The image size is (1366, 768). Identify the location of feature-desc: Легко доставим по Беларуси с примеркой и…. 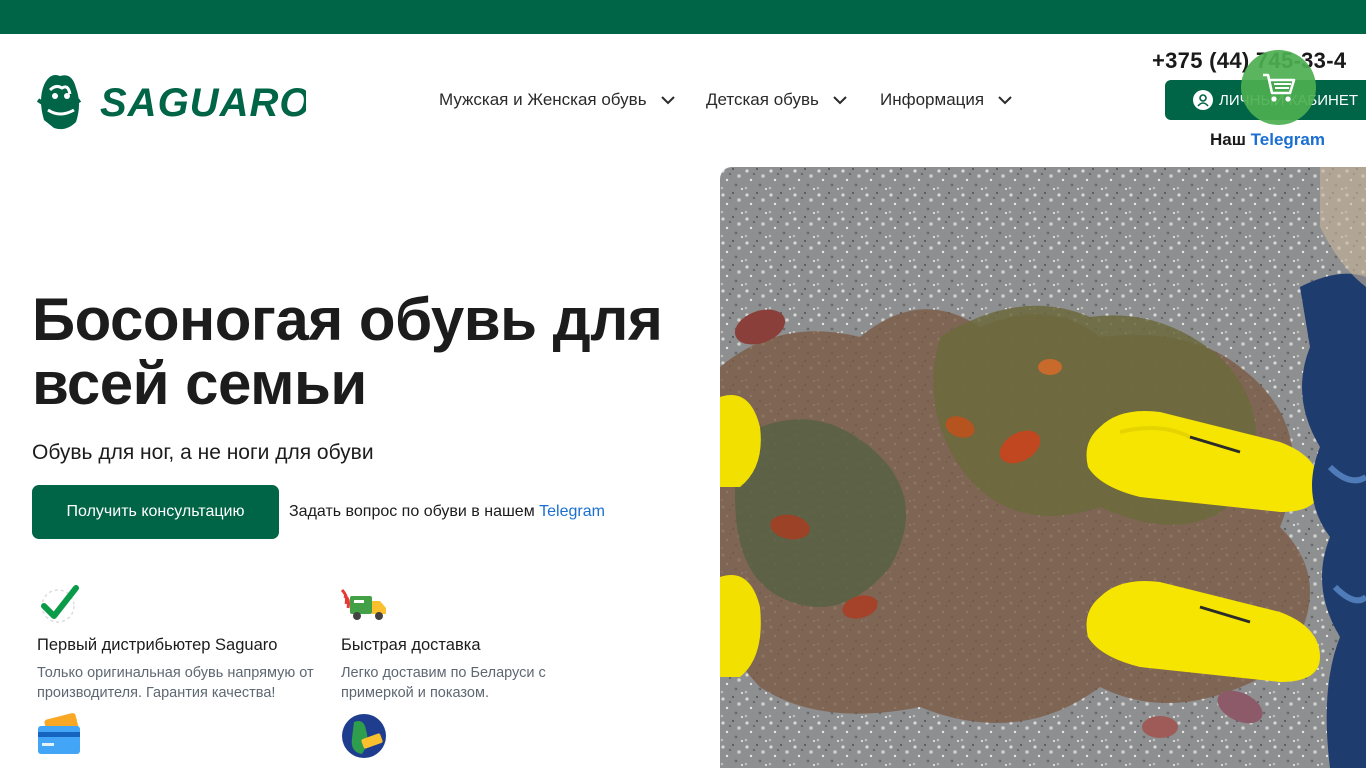
(443, 683).